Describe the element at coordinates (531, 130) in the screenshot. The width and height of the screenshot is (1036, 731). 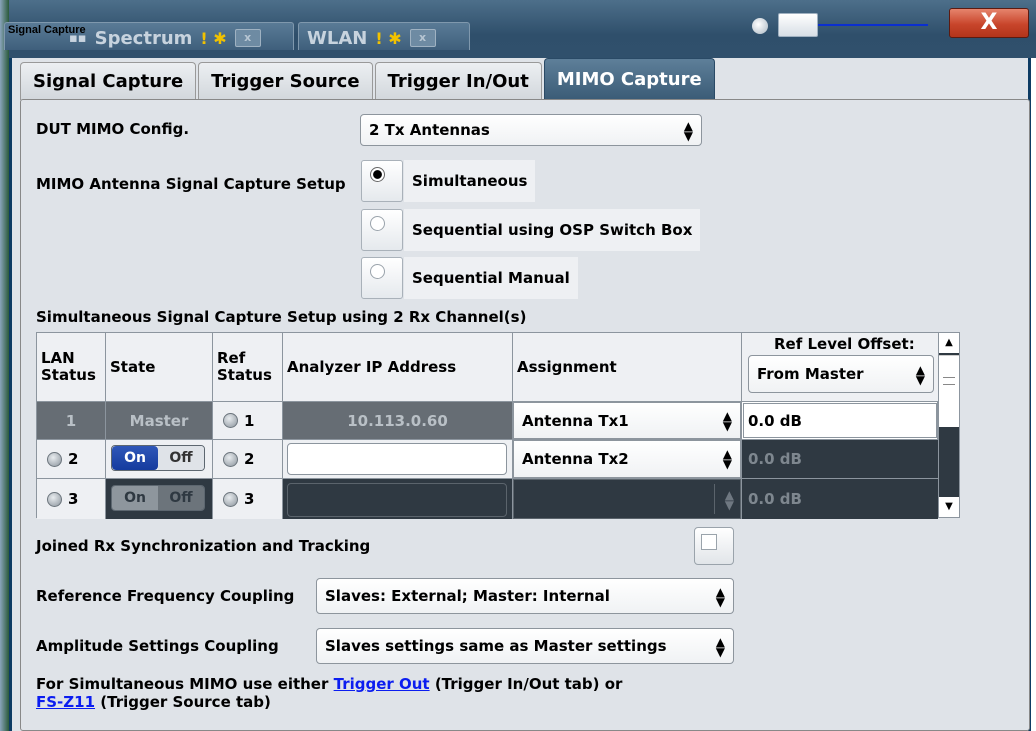
I see `dut-mimo-config-select: 2 Tx Antennas ▲ ▼` at that location.